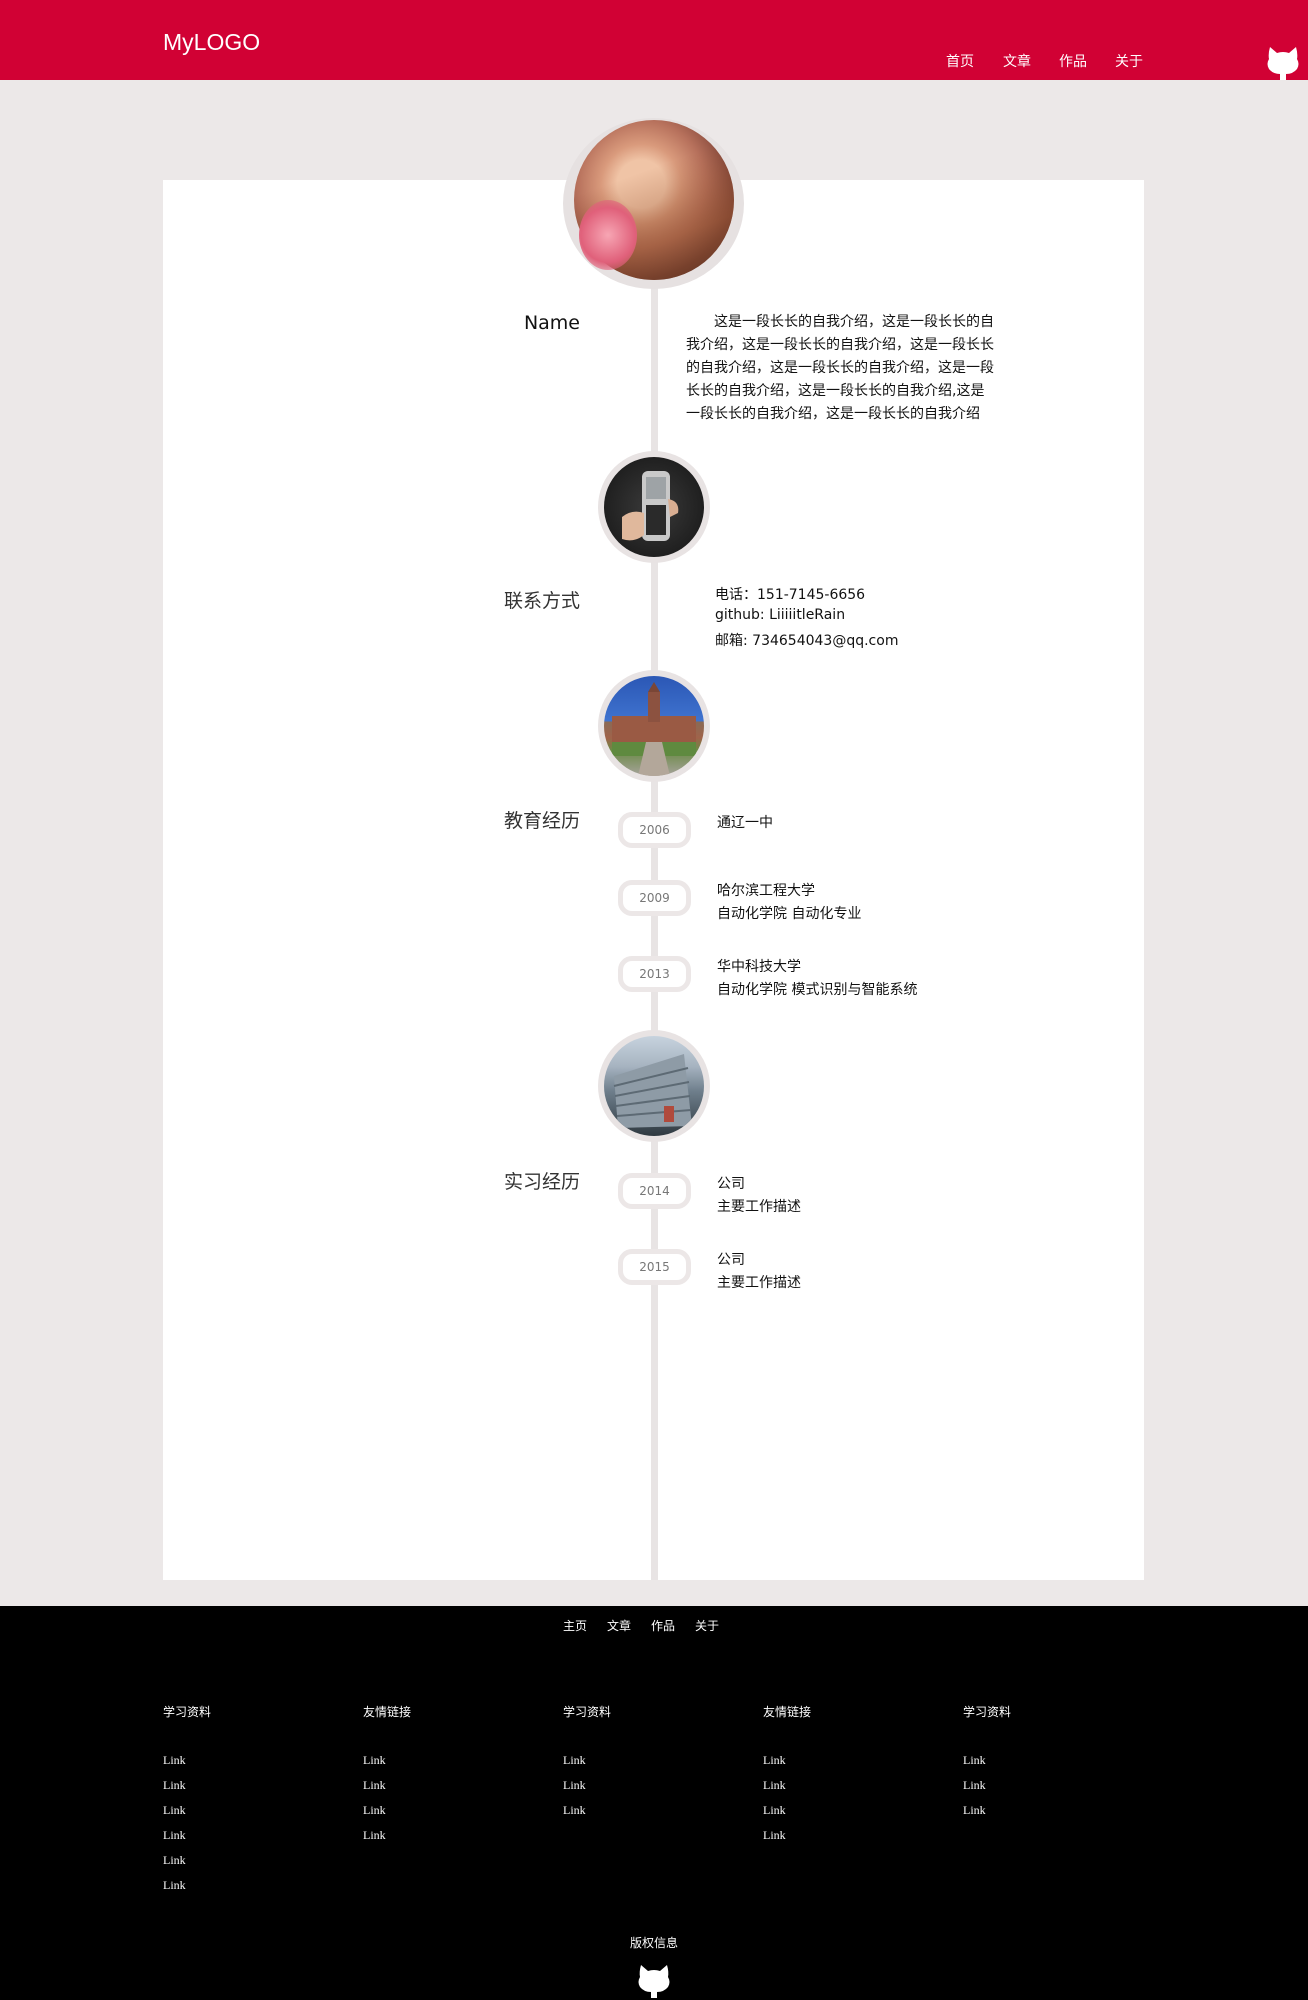  I want to click on year-badge: 2015, so click(654, 1267).